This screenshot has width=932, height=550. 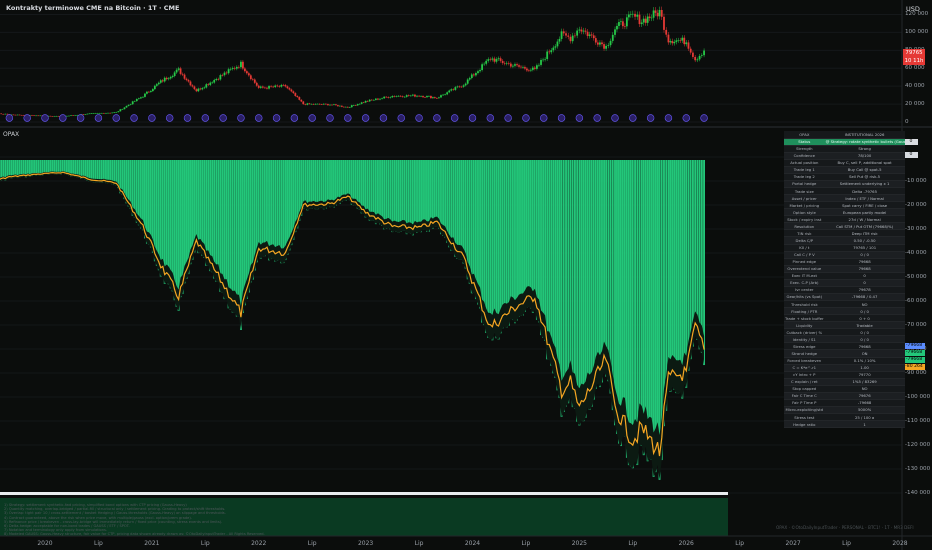 What do you see at coordinates (804, 318) in the screenshot?
I see `info-key: Trade + stock buffer` at bounding box center [804, 318].